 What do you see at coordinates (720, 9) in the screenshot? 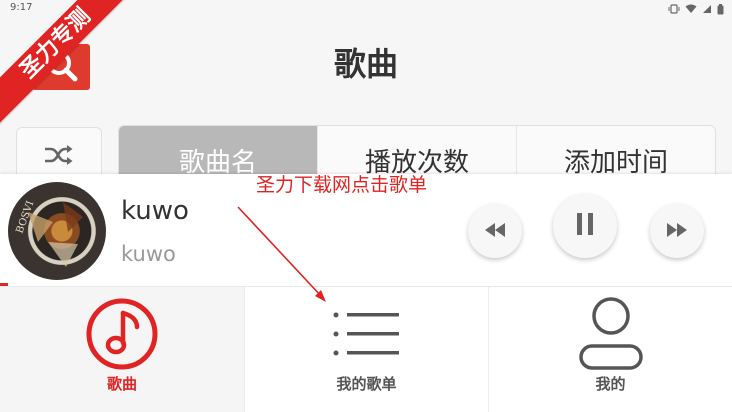
I see `battery-icon` at bounding box center [720, 9].